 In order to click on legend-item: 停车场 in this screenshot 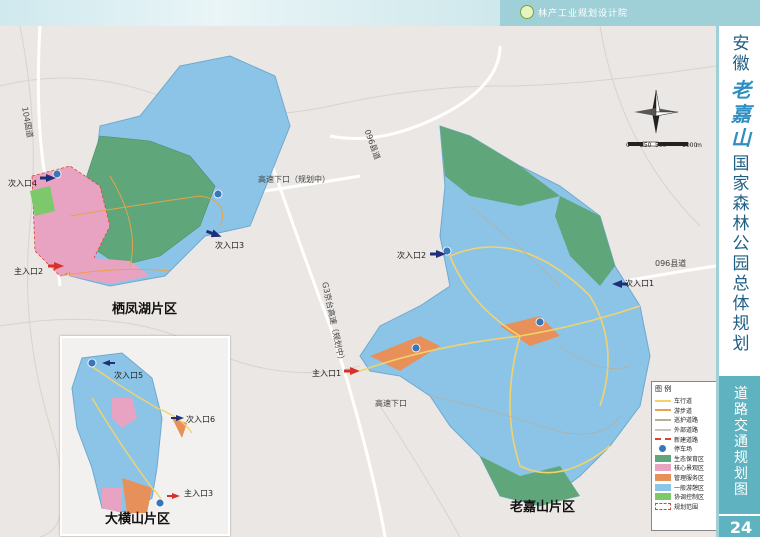, I will do `click(684, 449)`.